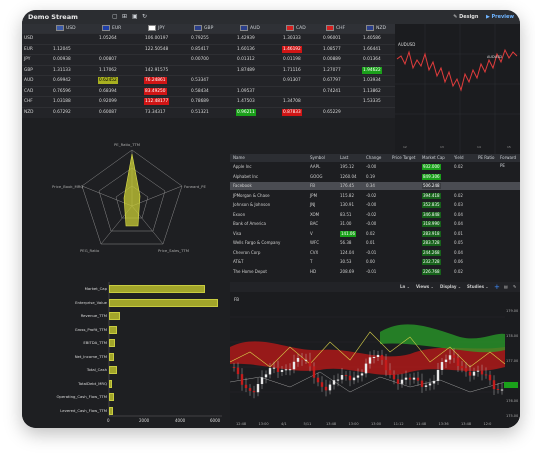 The width and height of the screenshot is (535, 453). Describe the element at coordinates (156, 49) in the screenshot. I see `rate-cell: 122.50548` at that location.